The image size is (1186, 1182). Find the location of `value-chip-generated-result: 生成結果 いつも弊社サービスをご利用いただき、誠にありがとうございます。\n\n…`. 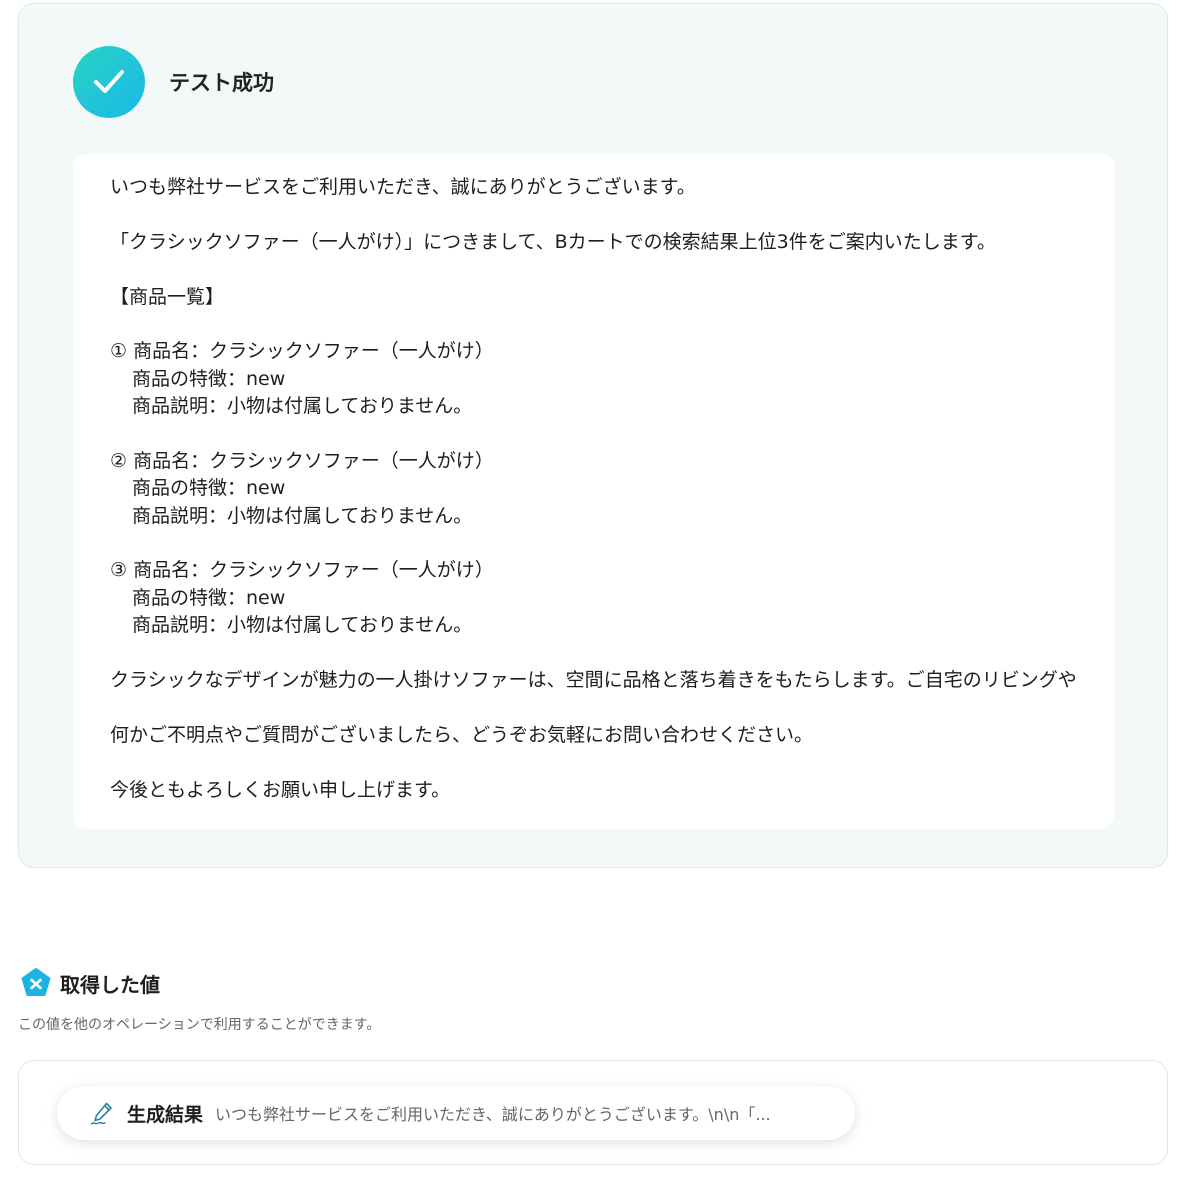

value-chip-generated-result: 生成結果 いつも弊社サービスをご利用いただき、誠にありがとうございます。\n\n… is located at coordinates (456, 1113).